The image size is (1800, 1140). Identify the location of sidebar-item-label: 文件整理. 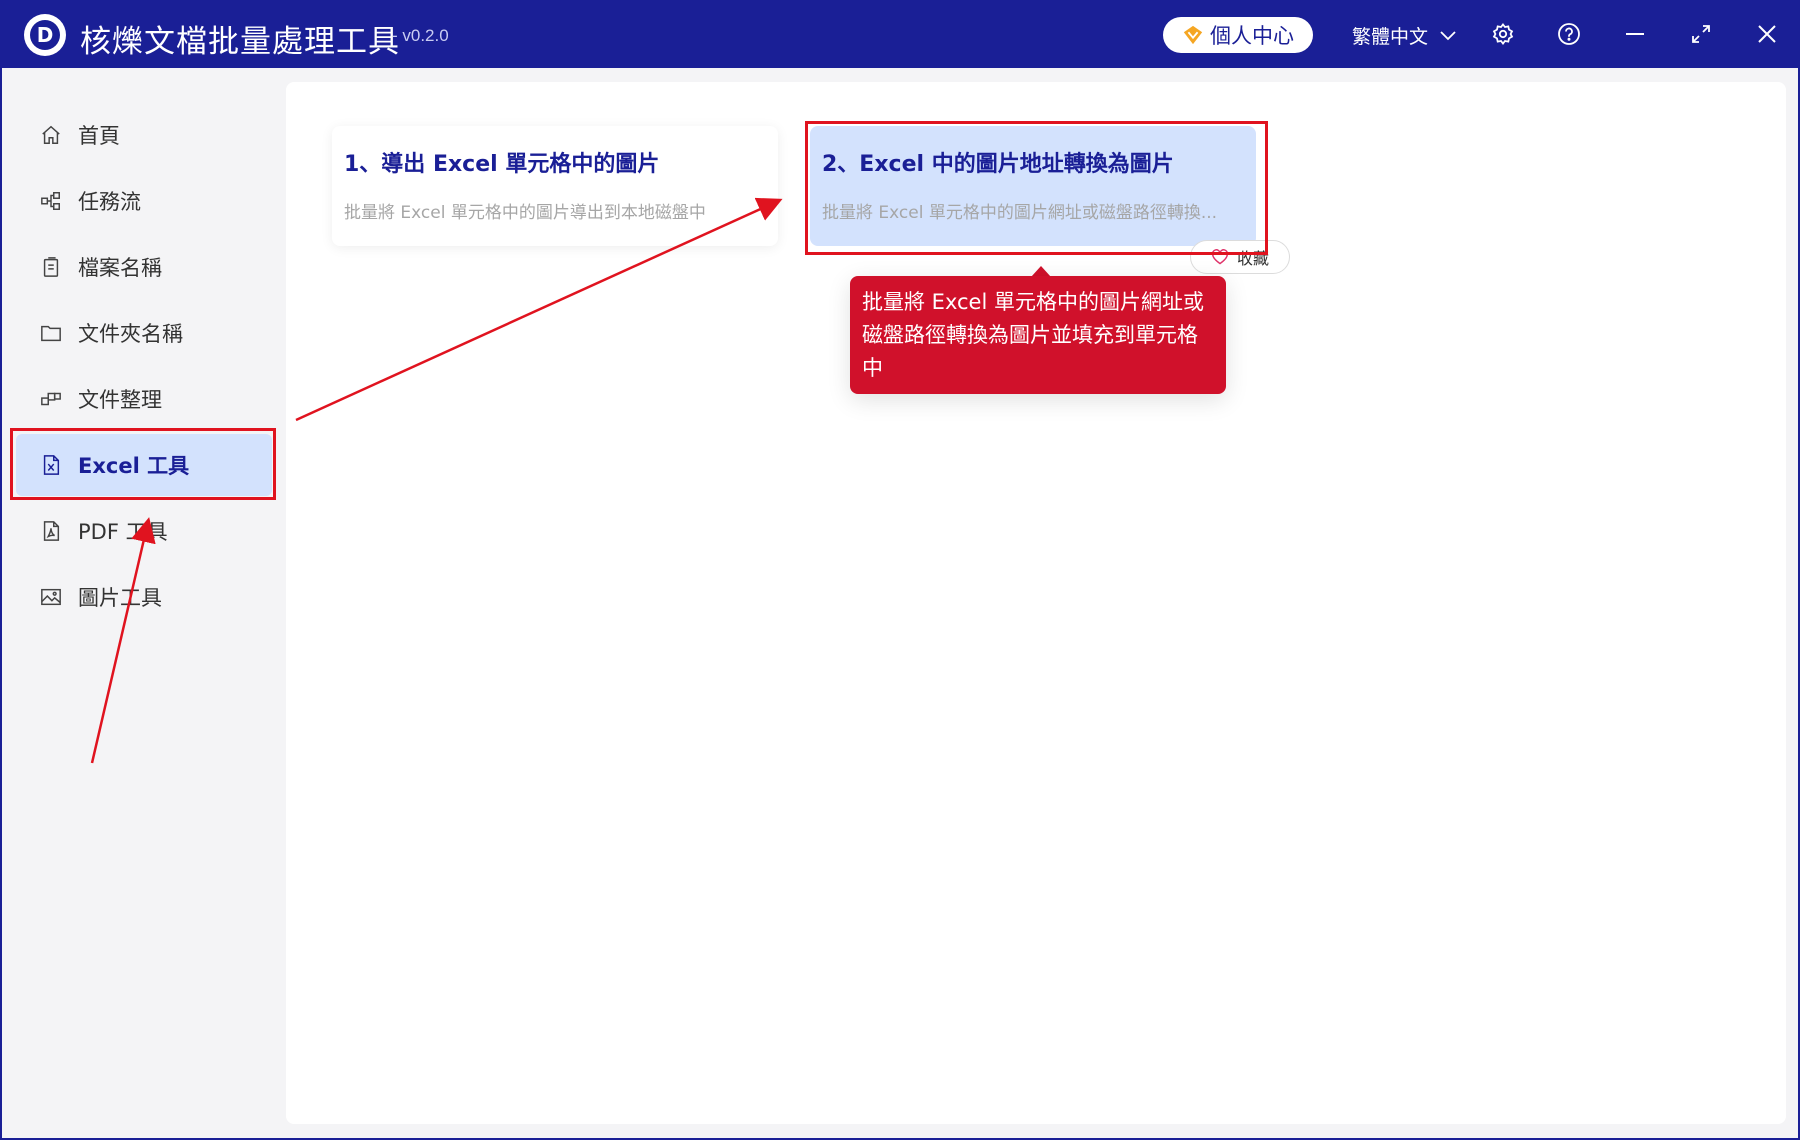
(120, 400).